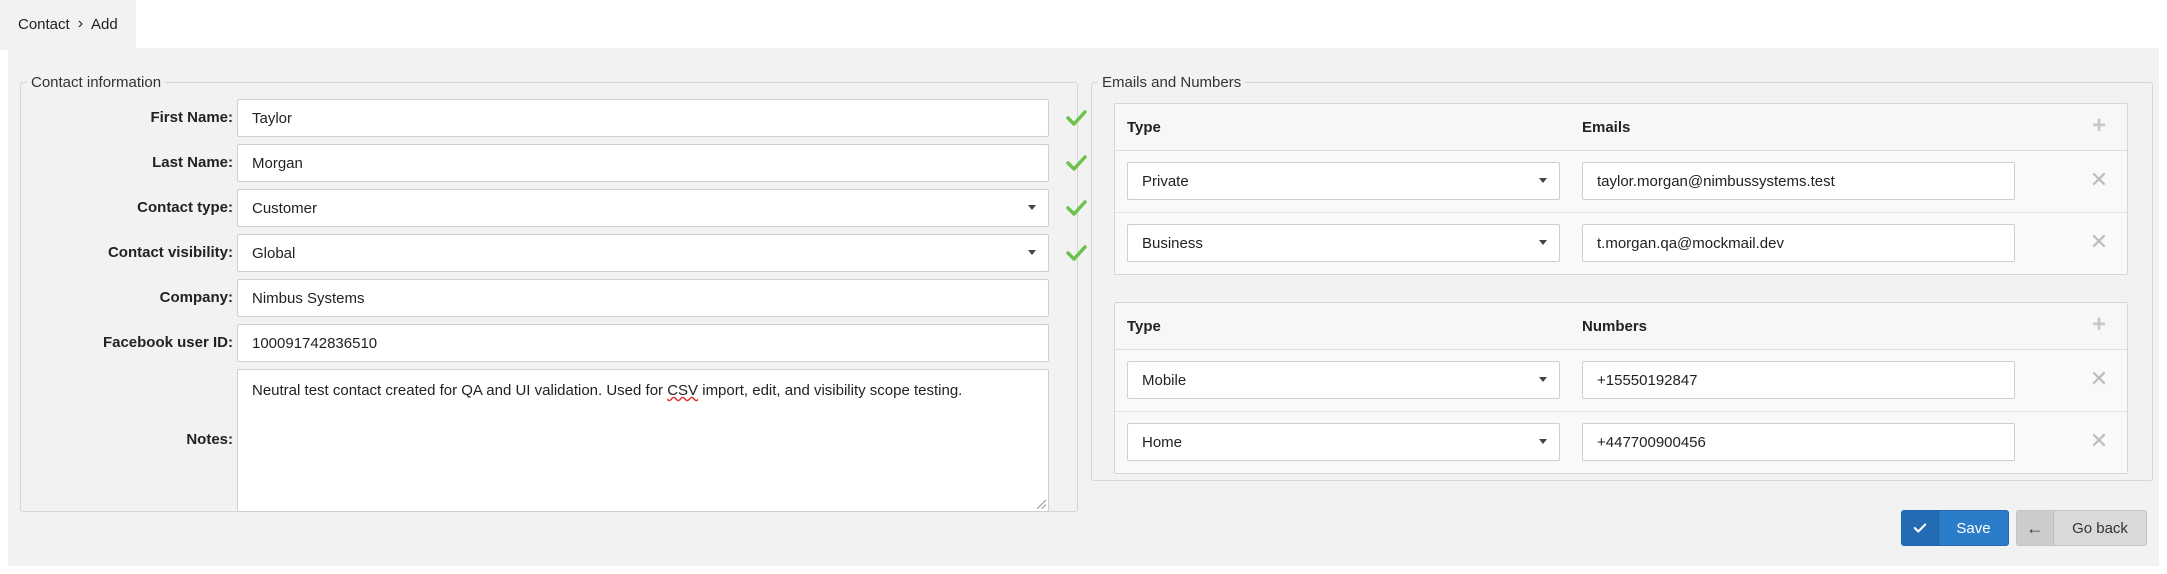  I want to click on emails-value-header: Emails, so click(1606, 127).